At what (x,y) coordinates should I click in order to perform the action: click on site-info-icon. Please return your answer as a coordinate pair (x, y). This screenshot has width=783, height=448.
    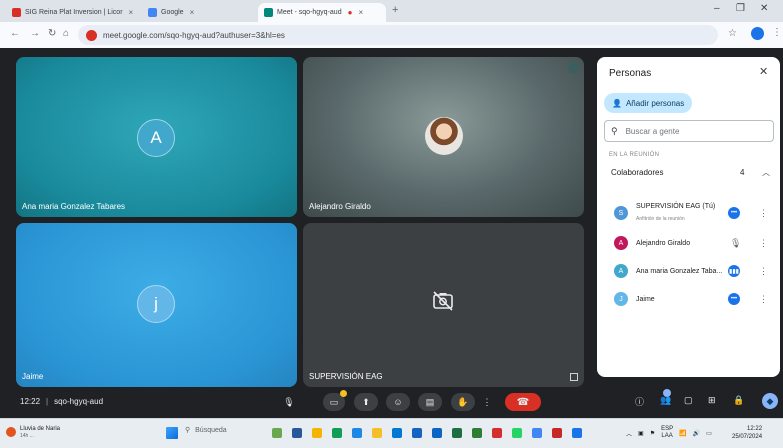
    Looking at the image, I should click on (91, 35).